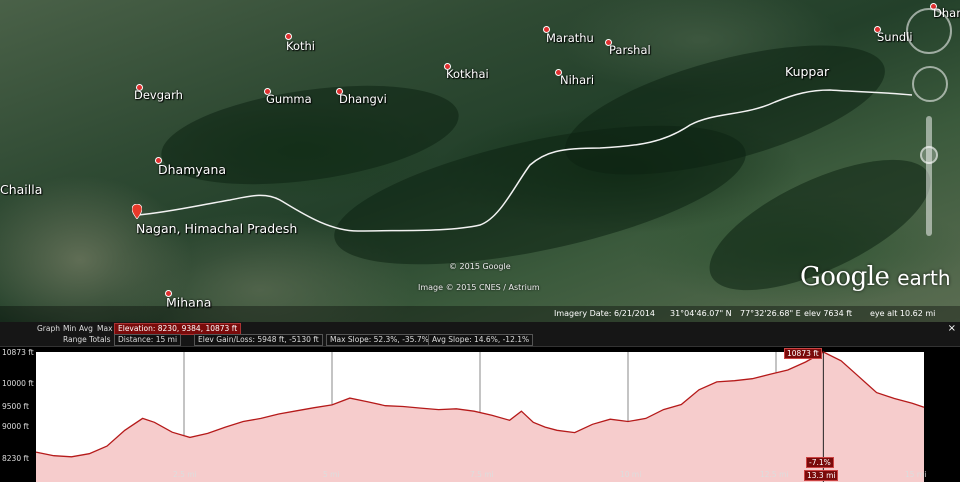 The width and height of the screenshot is (960, 482). I want to click on cursor-slope-label: -7.1%, so click(820, 462).